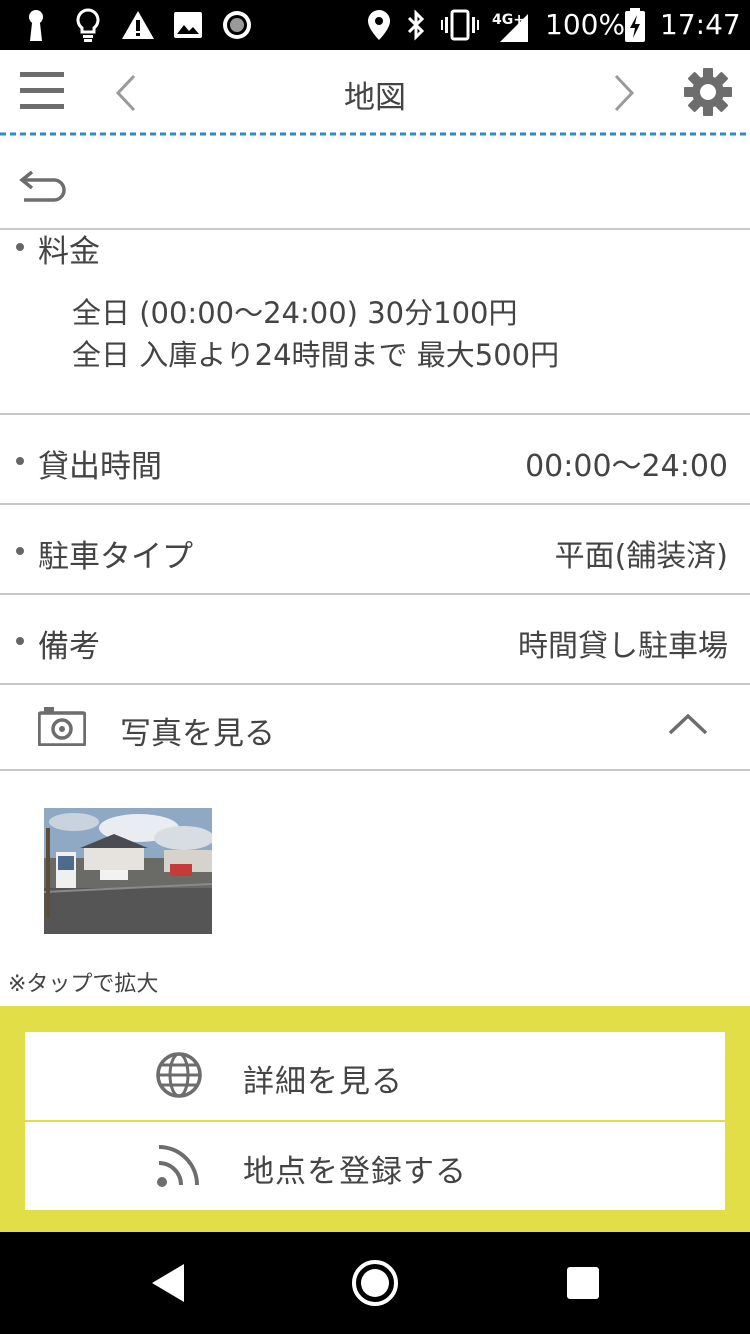 The width and height of the screenshot is (750, 1334). Describe the element at coordinates (197, 734) in the screenshot. I see `view-photos-label: 写真を見る` at that location.